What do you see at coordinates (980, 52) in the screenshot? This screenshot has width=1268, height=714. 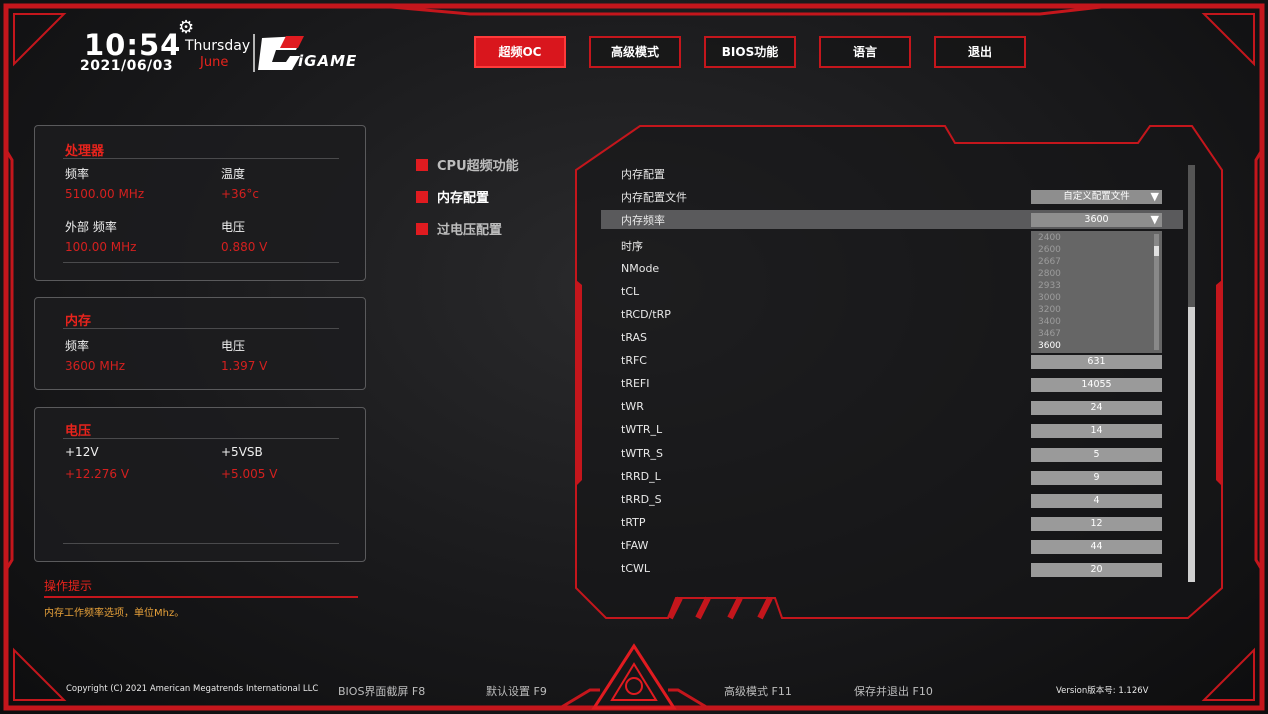 I see `tab-exit: 退出` at bounding box center [980, 52].